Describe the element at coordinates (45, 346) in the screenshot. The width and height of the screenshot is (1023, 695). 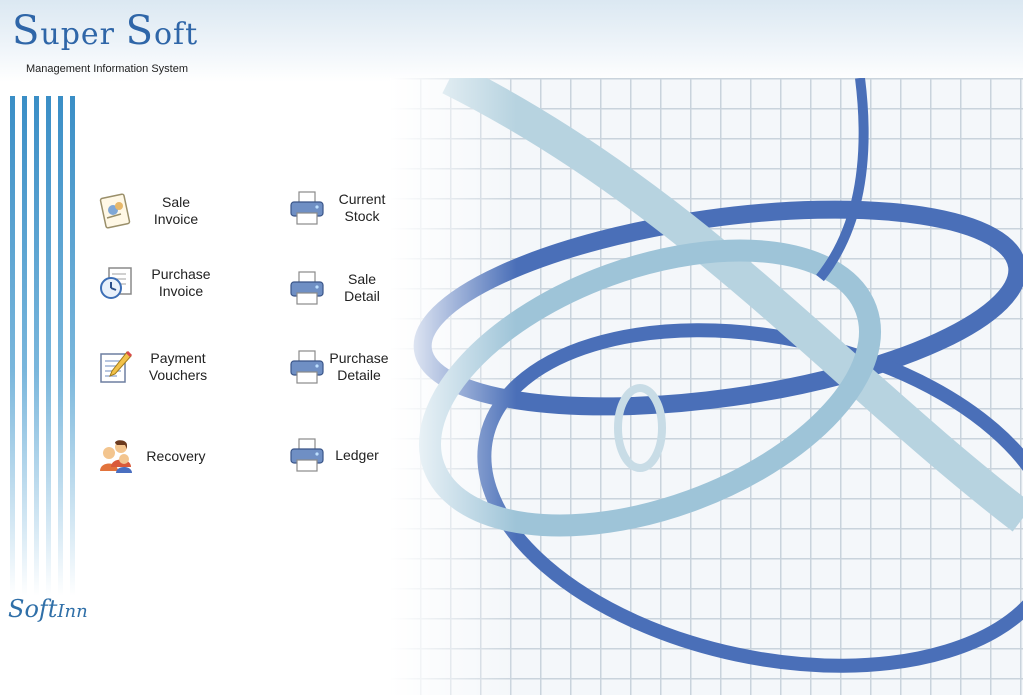
I see `decorative-stripes` at that location.